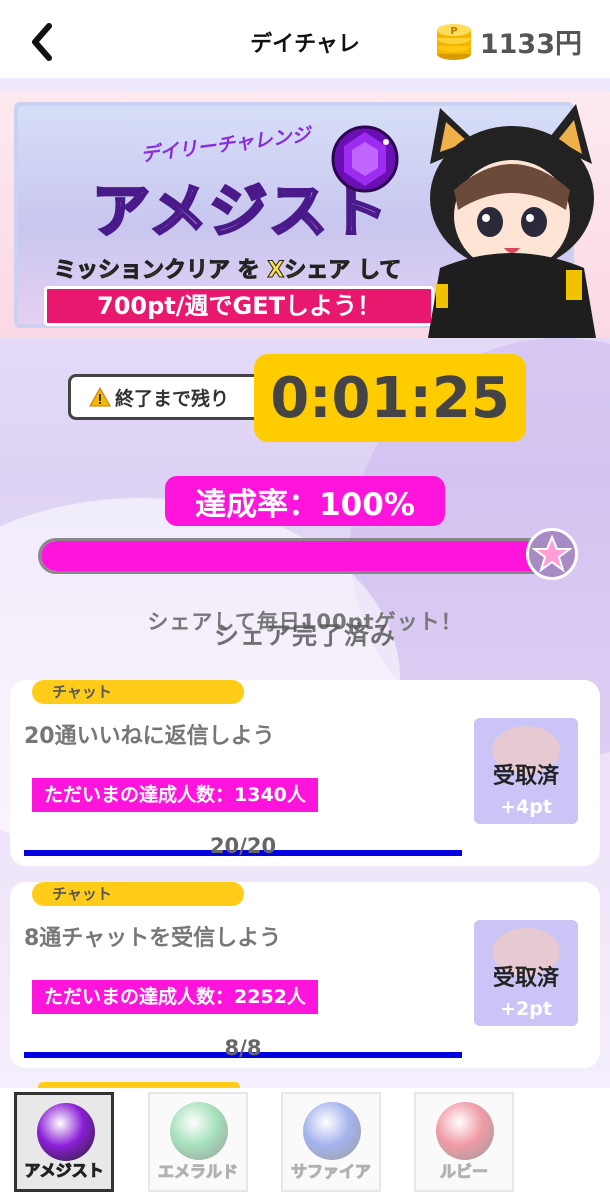 The width and height of the screenshot is (610, 1199). What do you see at coordinates (227, 271) in the screenshot?
I see `banner-line1: ミッションクリア を Xシェア して` at bounding box center [227, 271].